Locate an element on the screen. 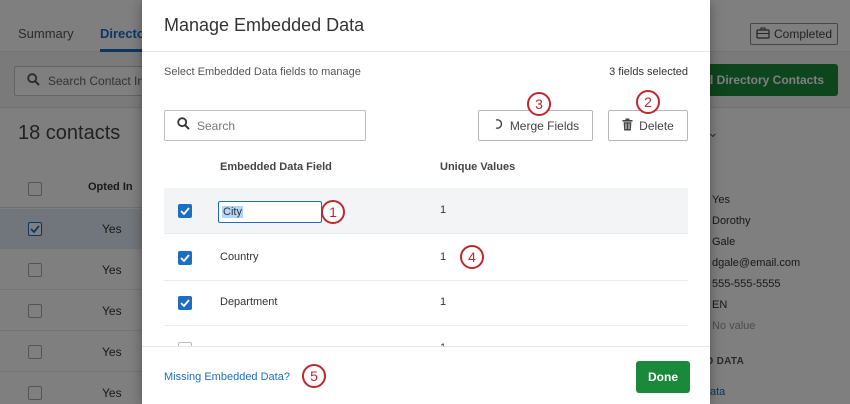 The height and width of the screenshot is (404, 850). table-row: Department 1 is located at coordinates (426, 303).